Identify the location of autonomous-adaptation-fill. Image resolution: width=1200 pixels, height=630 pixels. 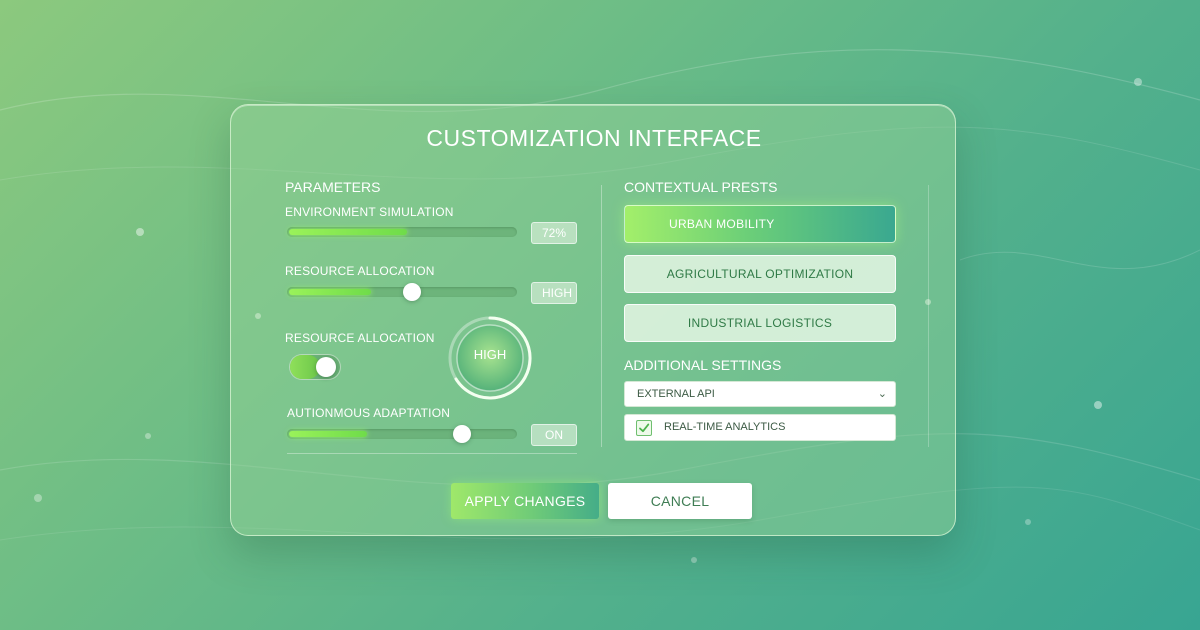
(328, 434).